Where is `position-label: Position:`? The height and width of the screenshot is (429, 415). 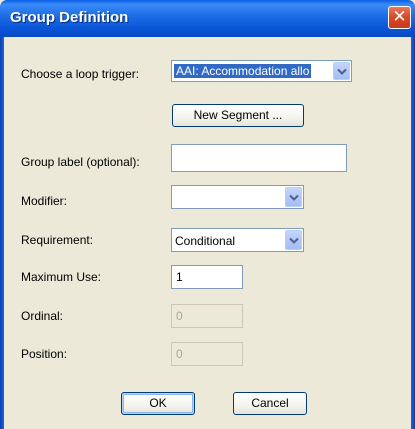
position-label: Position: is located at coordinates (44, 354).